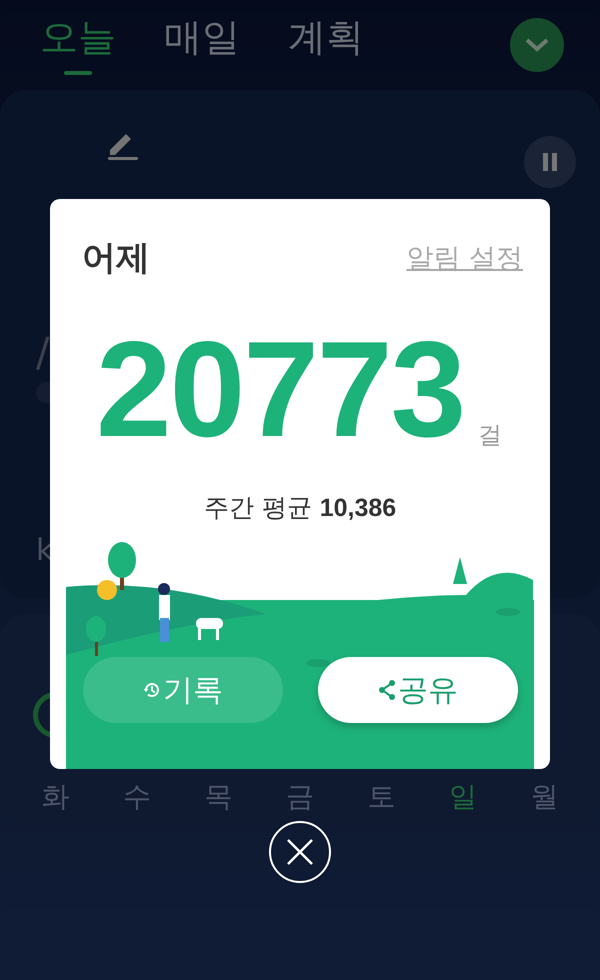 The image size is (600, 980). Describe the element at coordinates (280, 389) in the screenshot. I see `step-total: 20773` at that location.